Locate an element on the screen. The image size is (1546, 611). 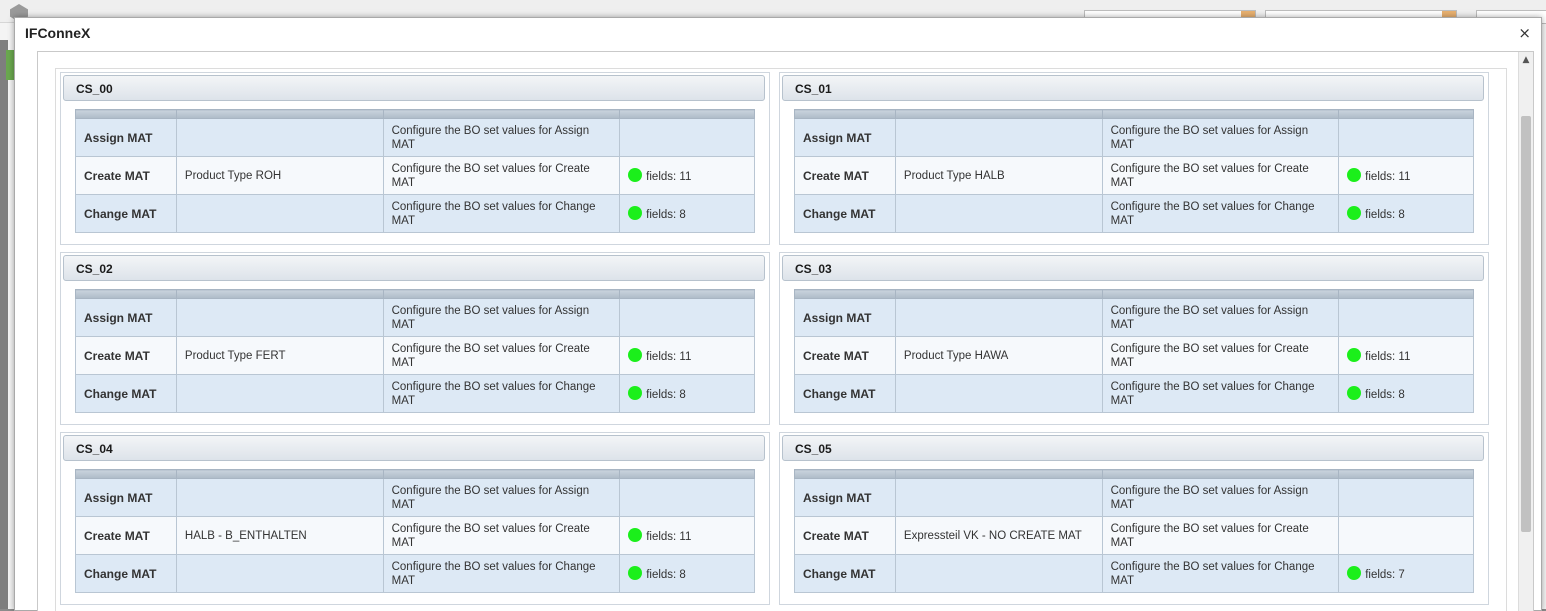
panel-title: CS_00 is located at coordinates (94, 89).